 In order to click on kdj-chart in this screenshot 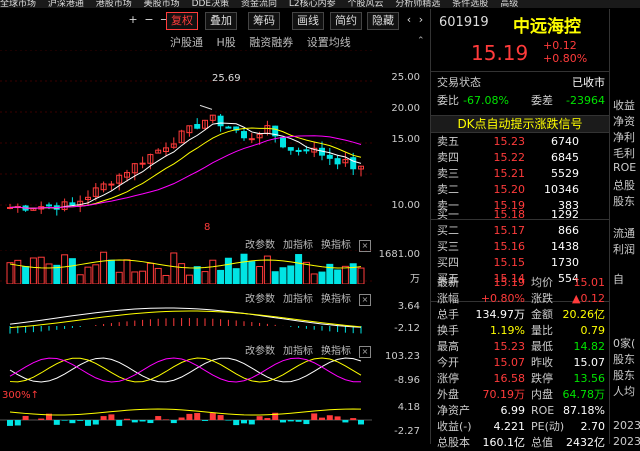, I will do `click(186, 370)`.